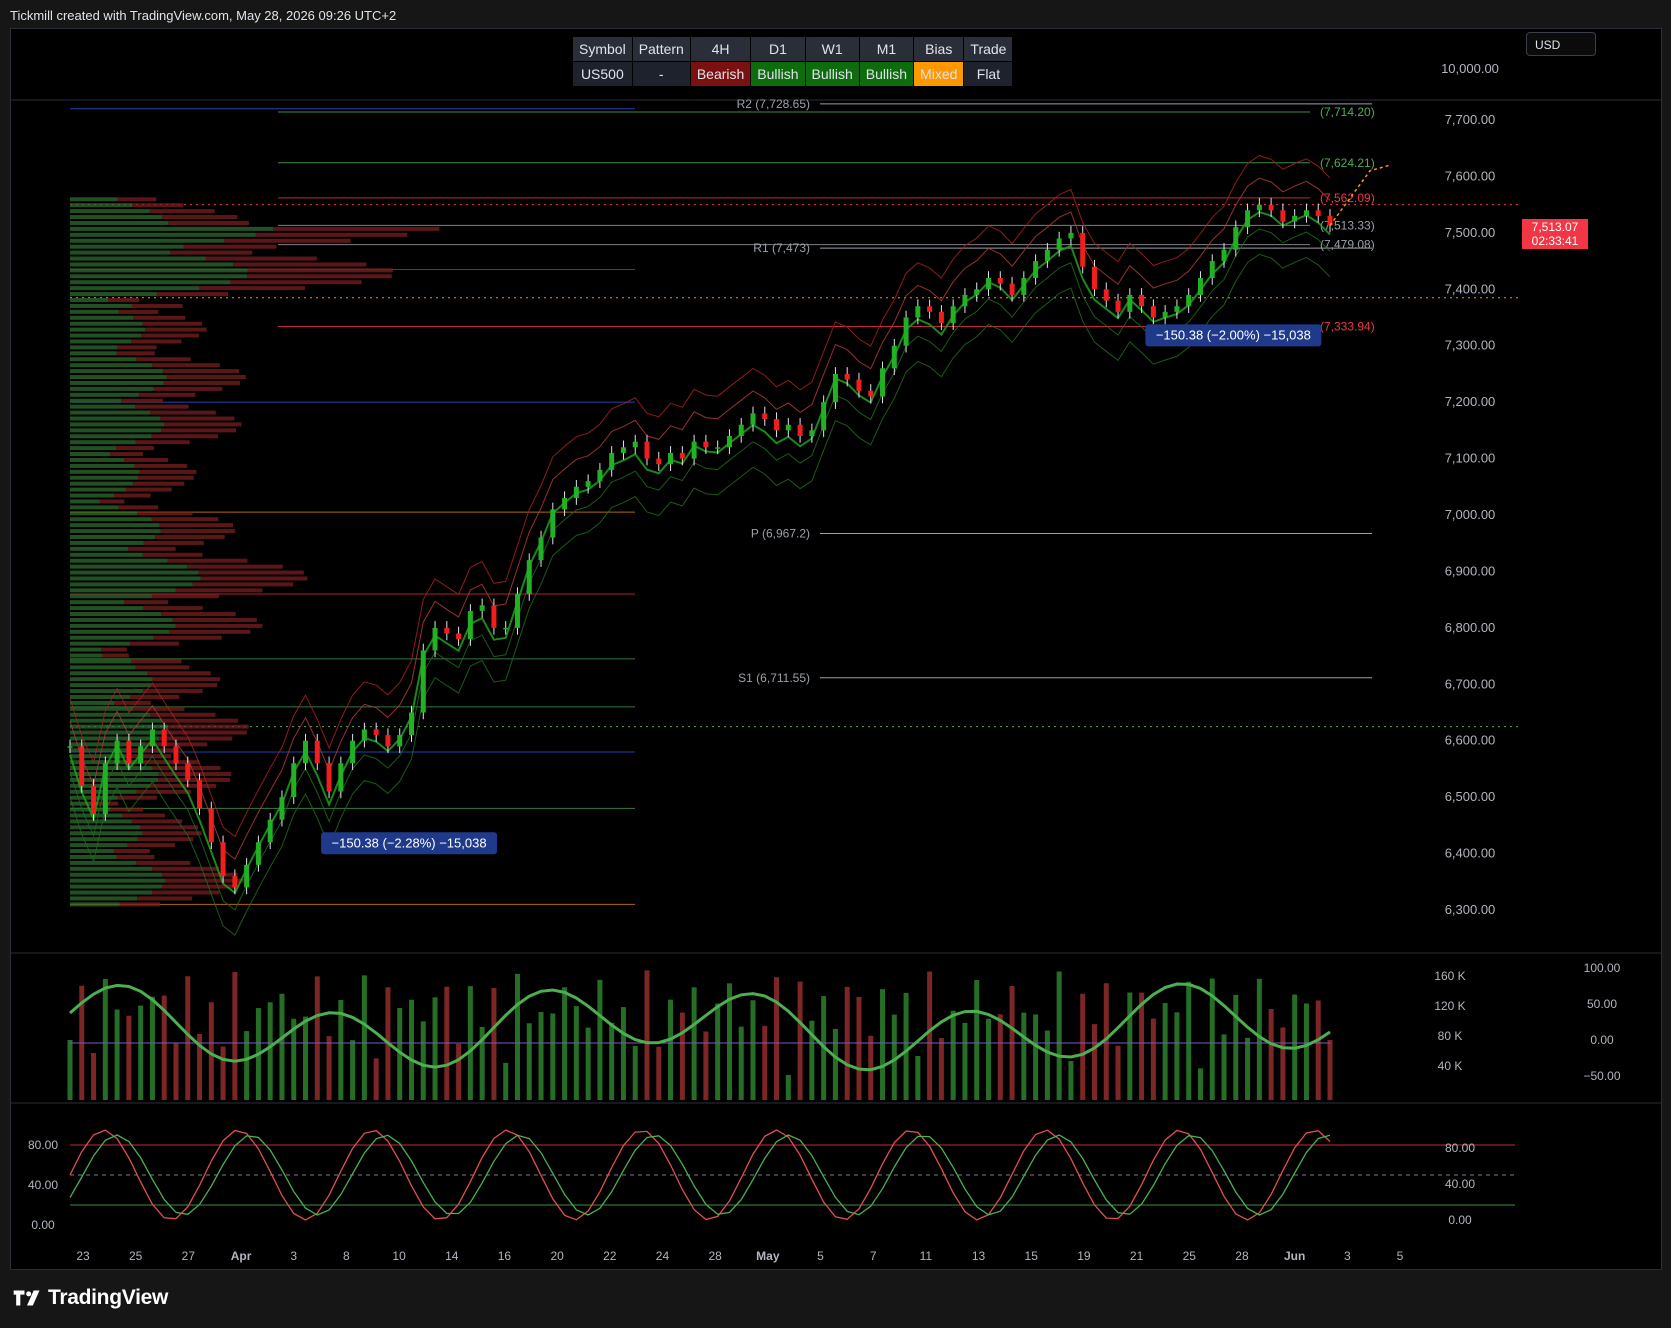  What do you see at coordinates (505, 1256) in the screenshot?
I see `x-tick-8: 16` at bounding box center [505, 1256].